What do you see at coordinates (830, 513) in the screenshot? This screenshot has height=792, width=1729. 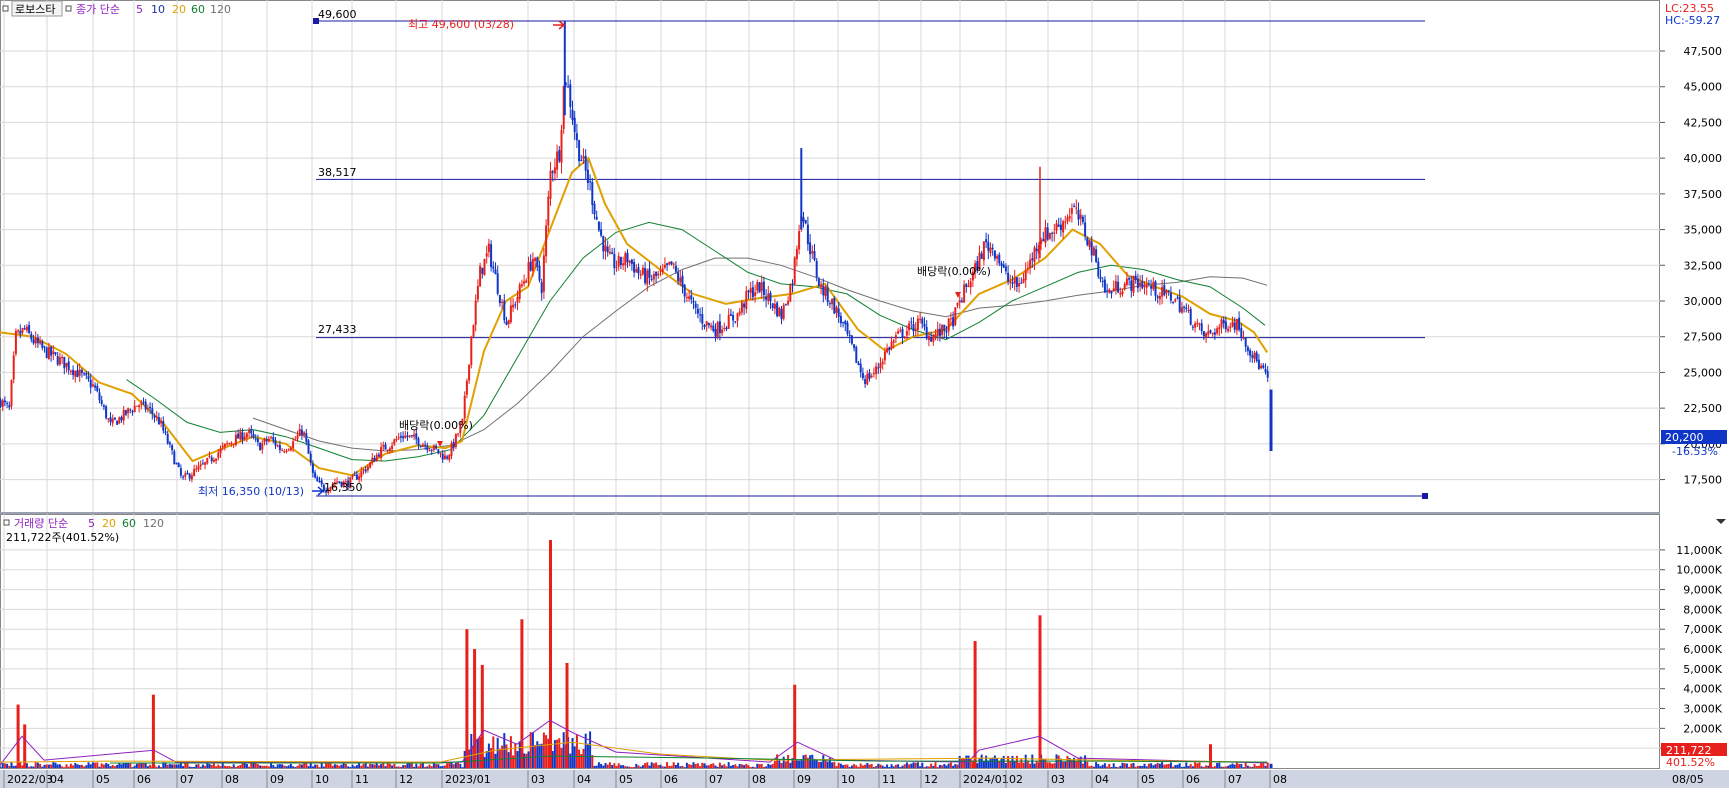 I see `panel-splitter` at bounding box center [830, 513].